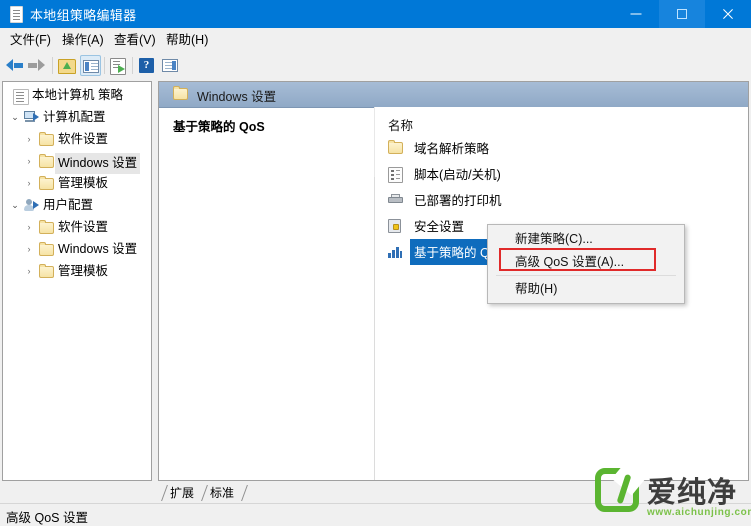  Describe the element at coordinates (68, 205) in the screenshot. I see `tree-label: 用户配置` at that location.